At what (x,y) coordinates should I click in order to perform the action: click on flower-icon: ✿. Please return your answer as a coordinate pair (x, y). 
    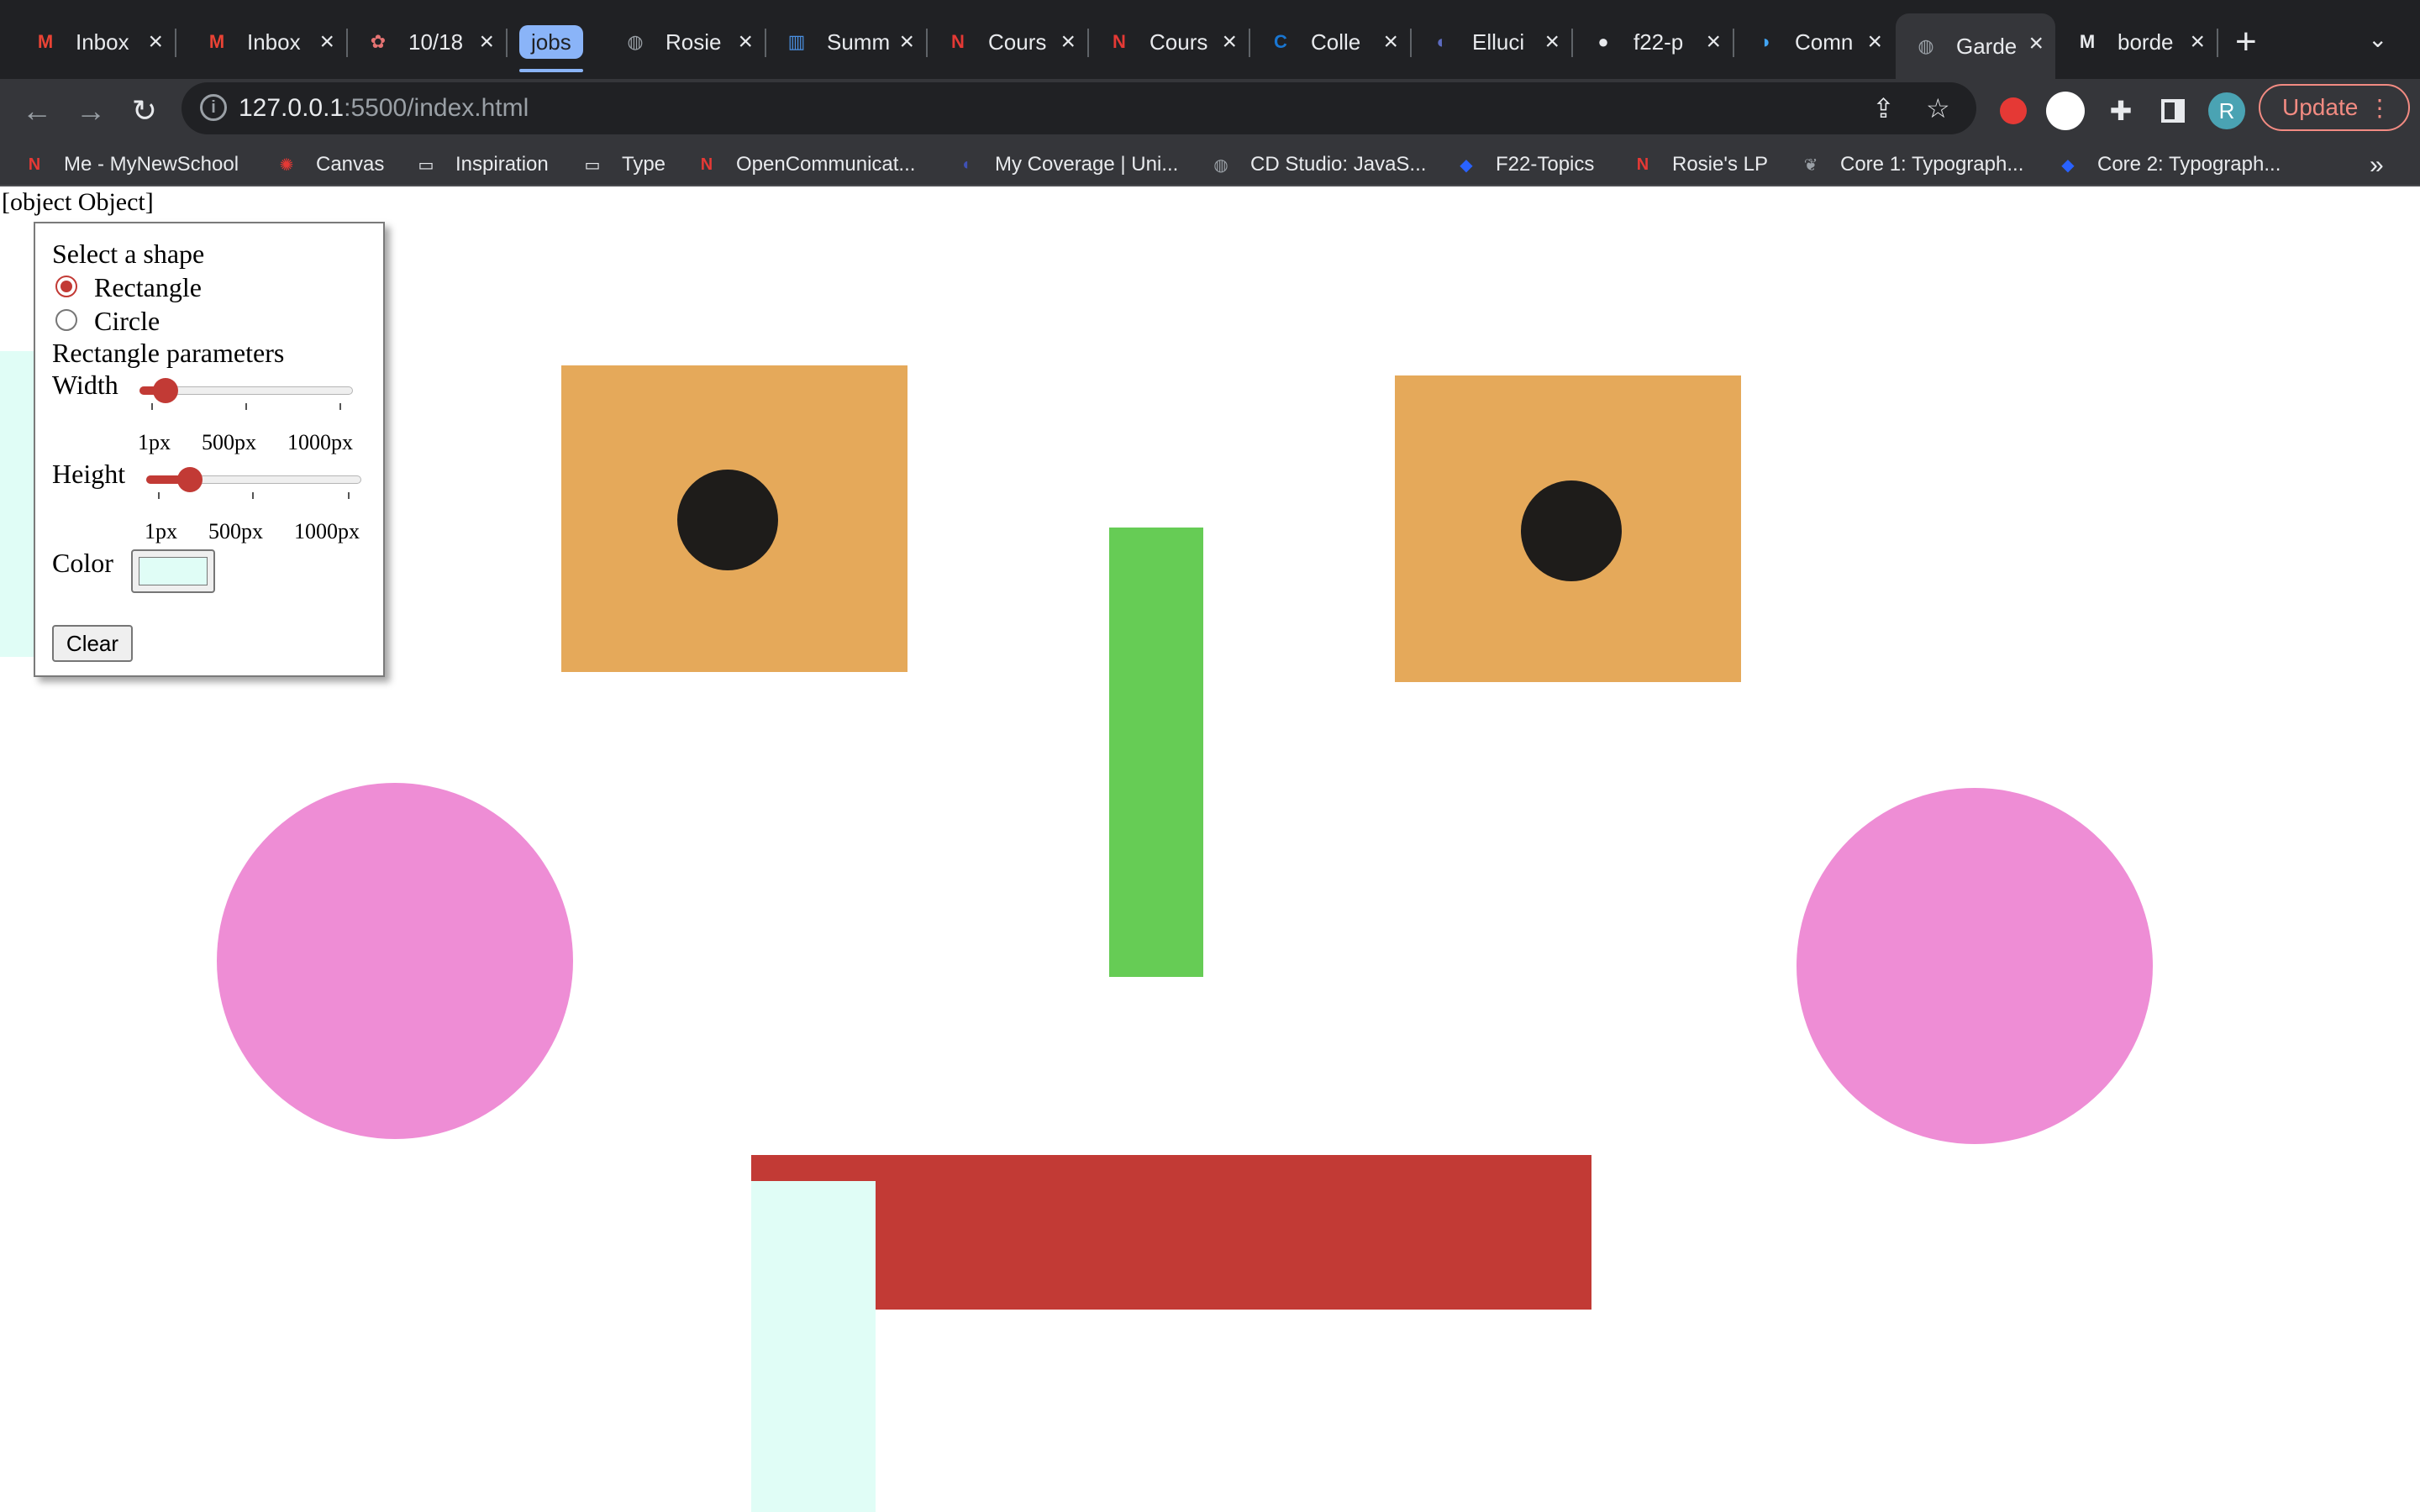
    Looking at the image, I should click on (378, 41).